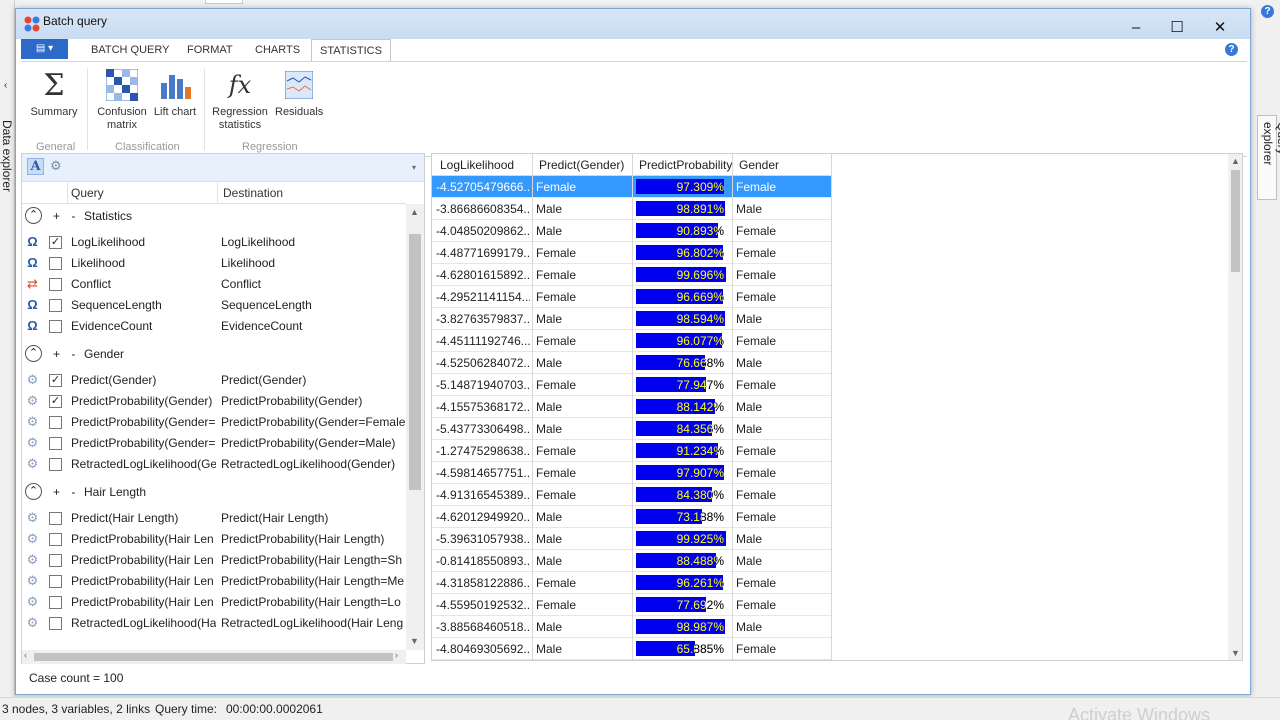  I want to click on table-row: -4.91316545389... Female 84.380% Female, so click(632, 495).